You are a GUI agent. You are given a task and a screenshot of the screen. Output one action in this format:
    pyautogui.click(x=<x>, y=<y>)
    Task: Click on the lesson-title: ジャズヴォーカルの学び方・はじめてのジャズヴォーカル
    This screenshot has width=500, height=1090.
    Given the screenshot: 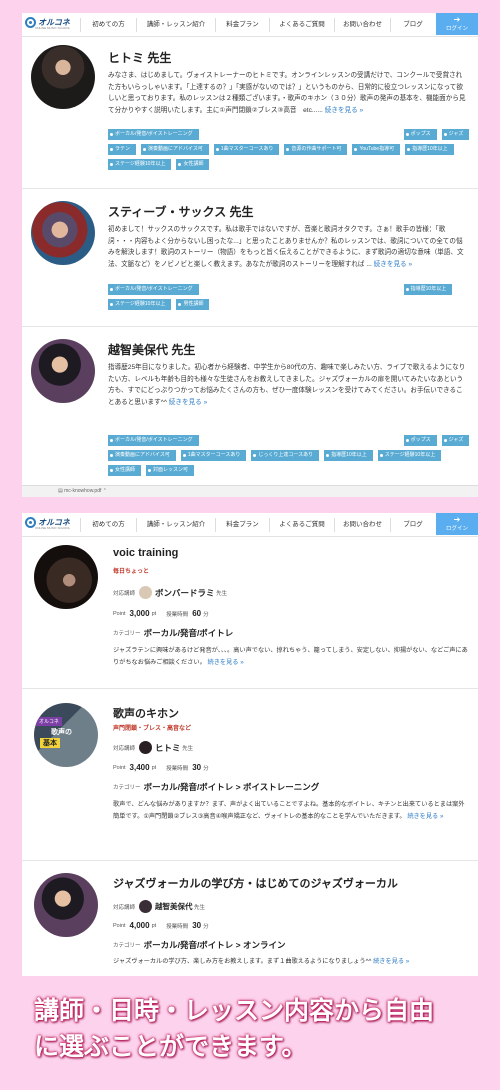 What is the action you would take?
    pyautogui.click(x=255, y=883)
    